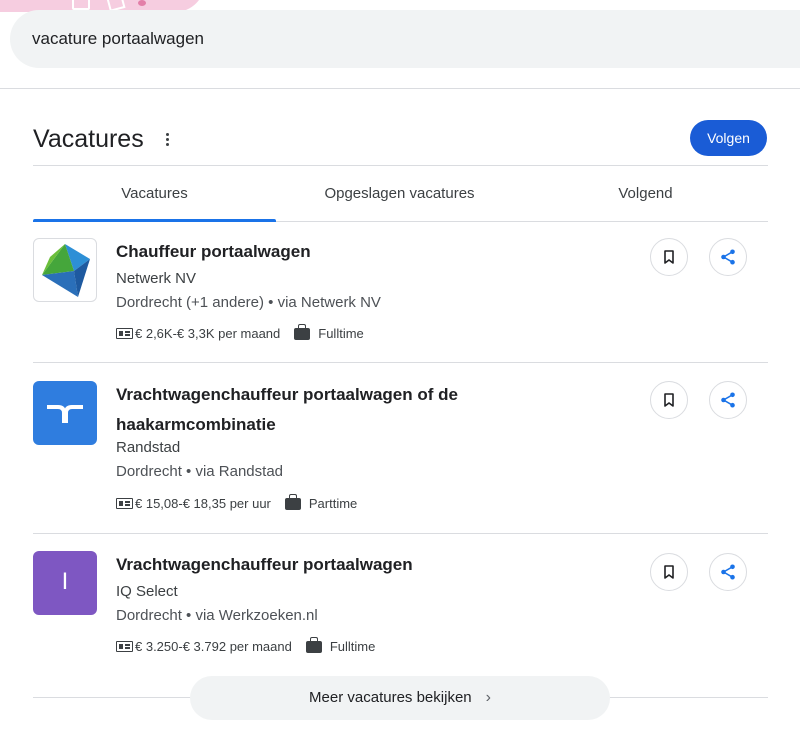 The width and height of the screenshot is (800, 739). I want to click on salary-text: € 2,6K-€ 3,3K per maand, so click(208, 333).